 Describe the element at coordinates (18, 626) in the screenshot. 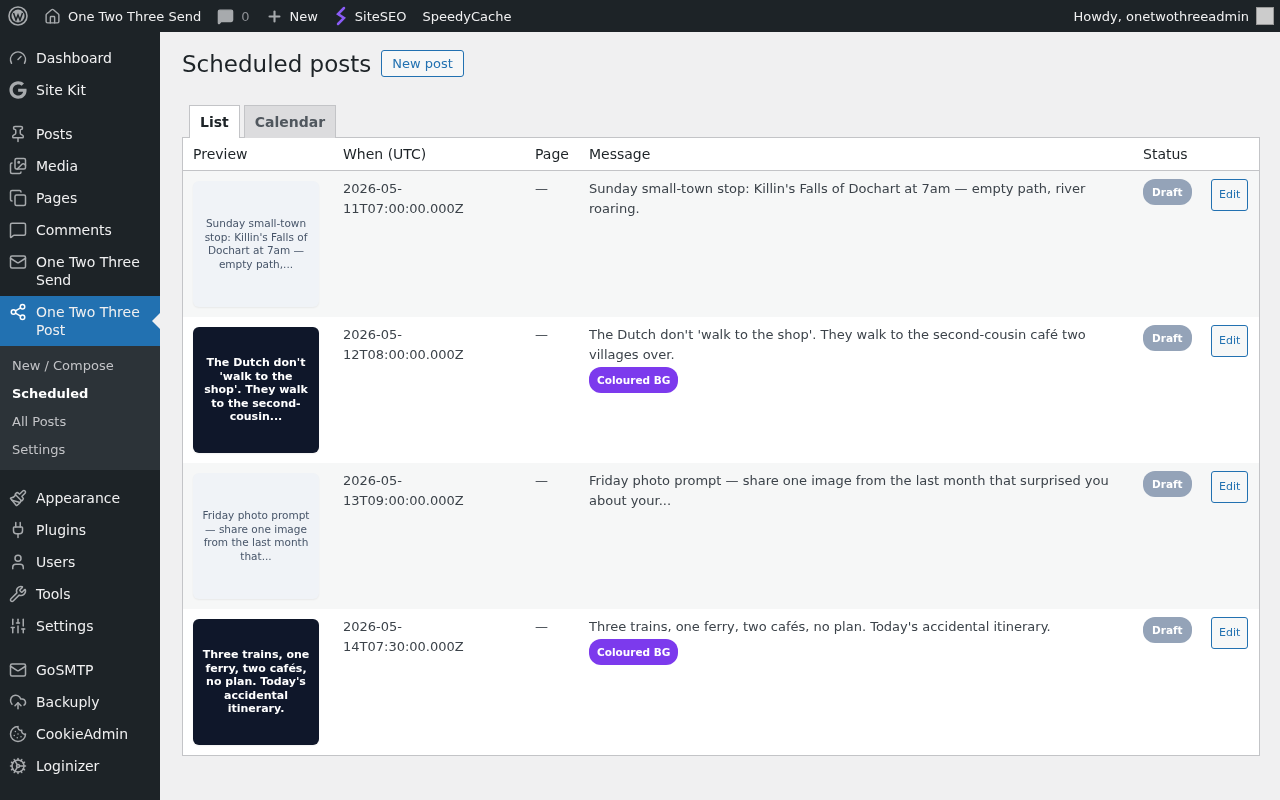

I see `sliders-icon` at that location.